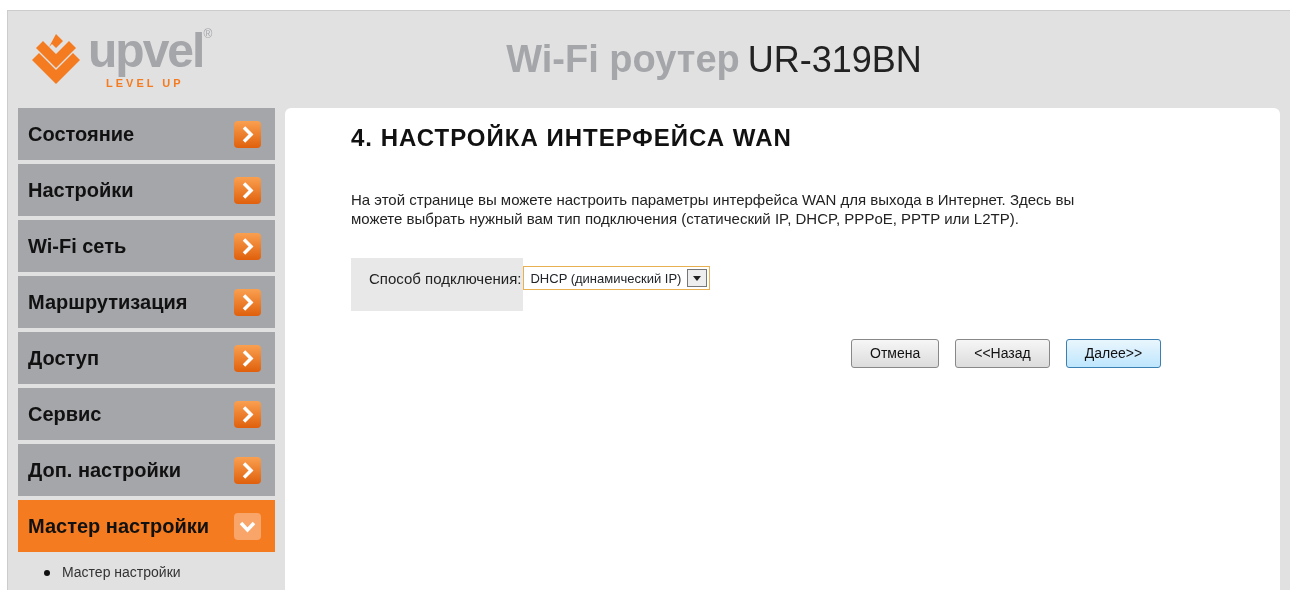 The height and width of the screenshot is (592, 1290). What do you see at coordinates (146, 246) in the screenshot?
I see `menu-item: Wi-Fi сеть` at bounding box center [146, 246].